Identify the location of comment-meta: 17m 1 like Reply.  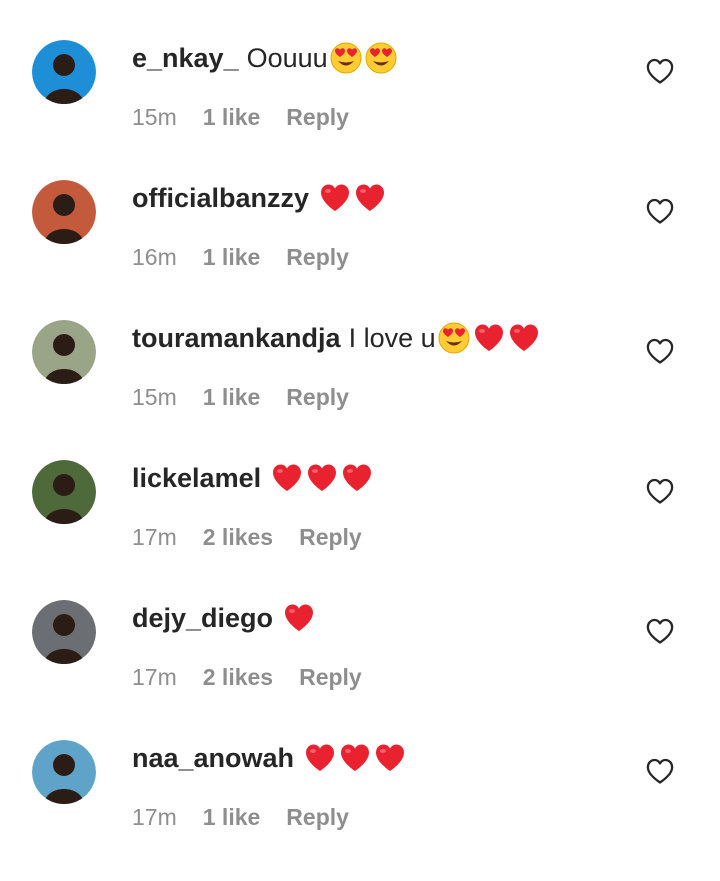
(240, 817).